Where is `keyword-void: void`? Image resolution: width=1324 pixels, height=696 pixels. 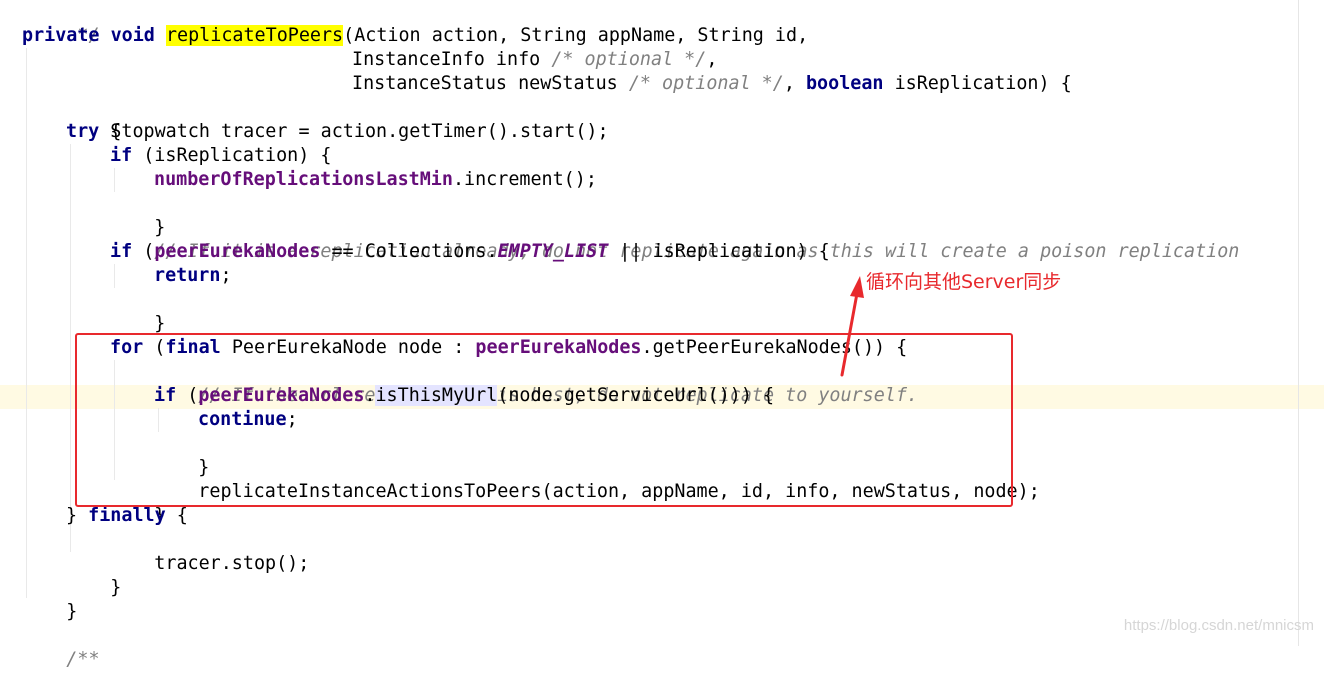 keyword-void: void is located at coordinates (132, 35).